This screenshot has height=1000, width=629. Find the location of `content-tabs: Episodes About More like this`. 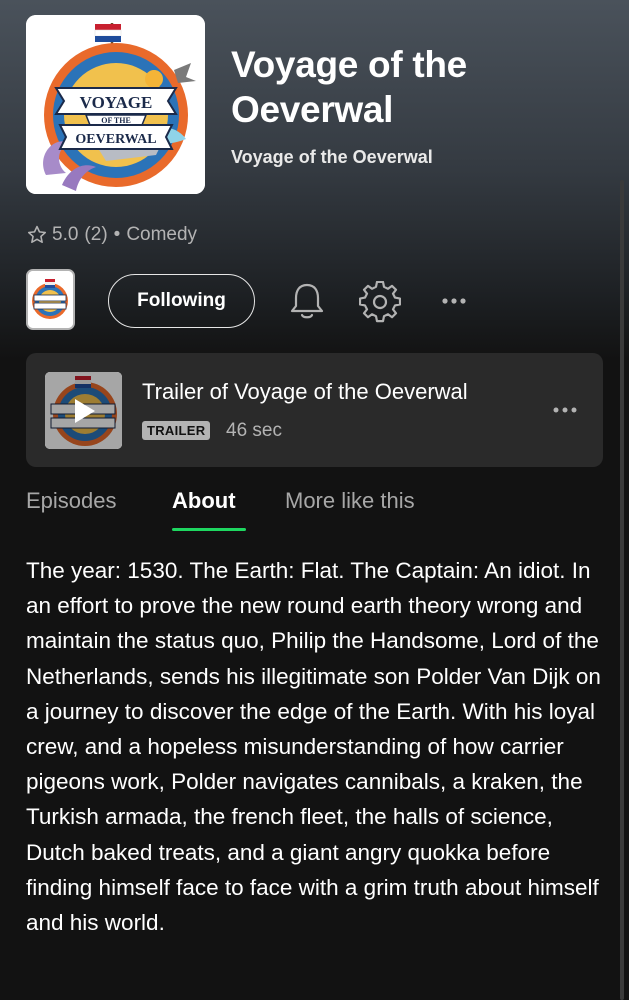

content-tabs: Episodes About More like this is located at coordinates (314, 510).